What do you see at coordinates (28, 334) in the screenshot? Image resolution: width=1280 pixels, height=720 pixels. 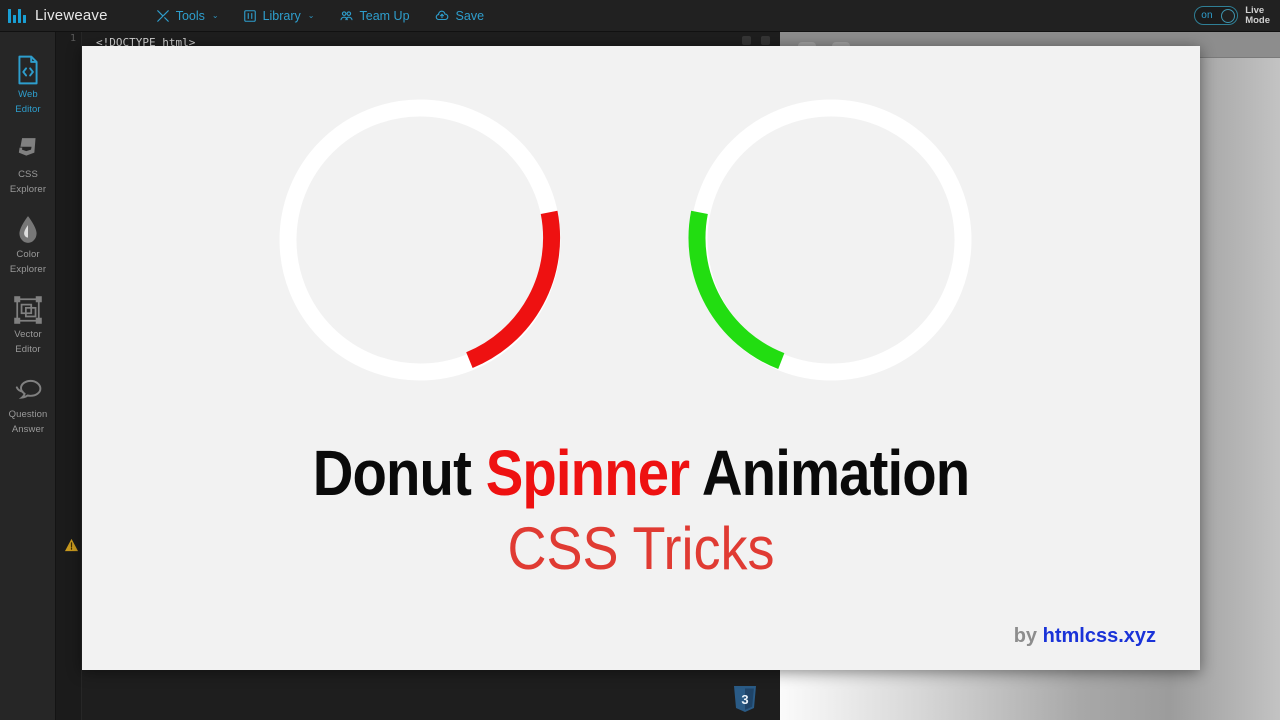 I see `sidebar-item-vector-editor-label: Vector` at bounding box center [28, 334].